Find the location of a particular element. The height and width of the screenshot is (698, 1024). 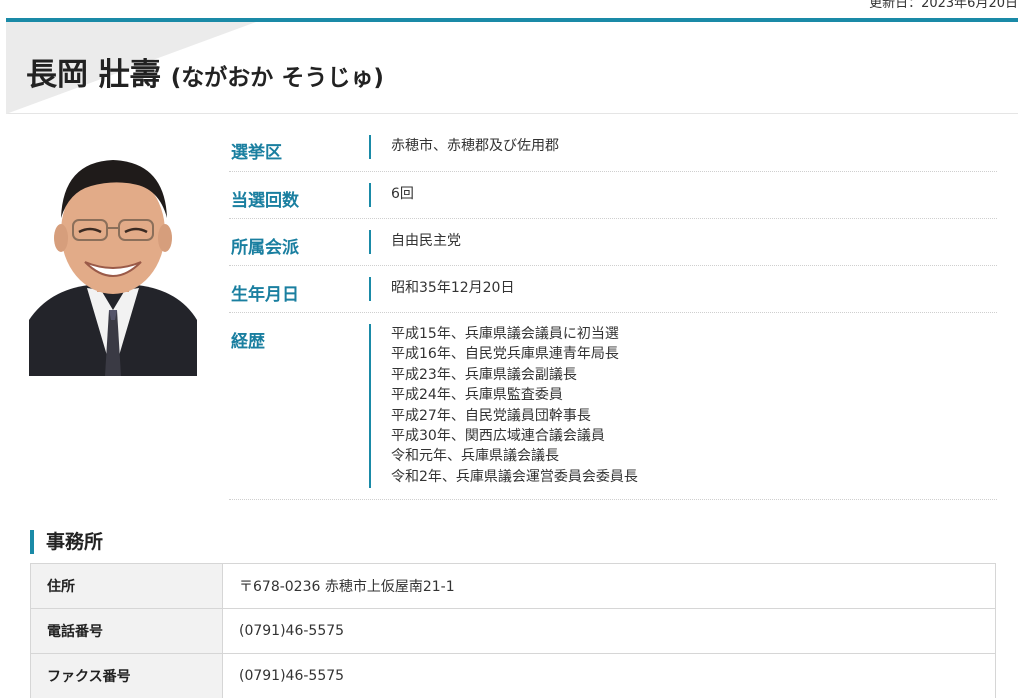

table-row: 電話番号 (0791)46-5575 is located at coordinates (513, 631).